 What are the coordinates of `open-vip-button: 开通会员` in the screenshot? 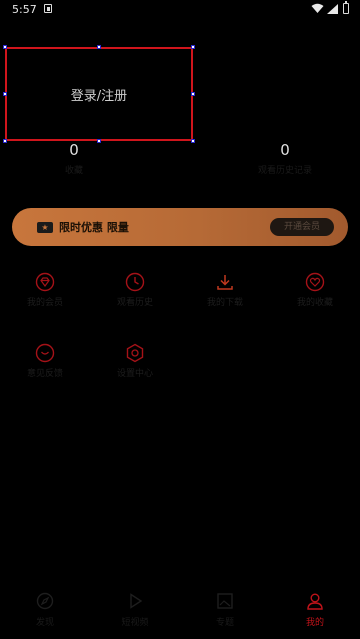 It's located at (302, 227).